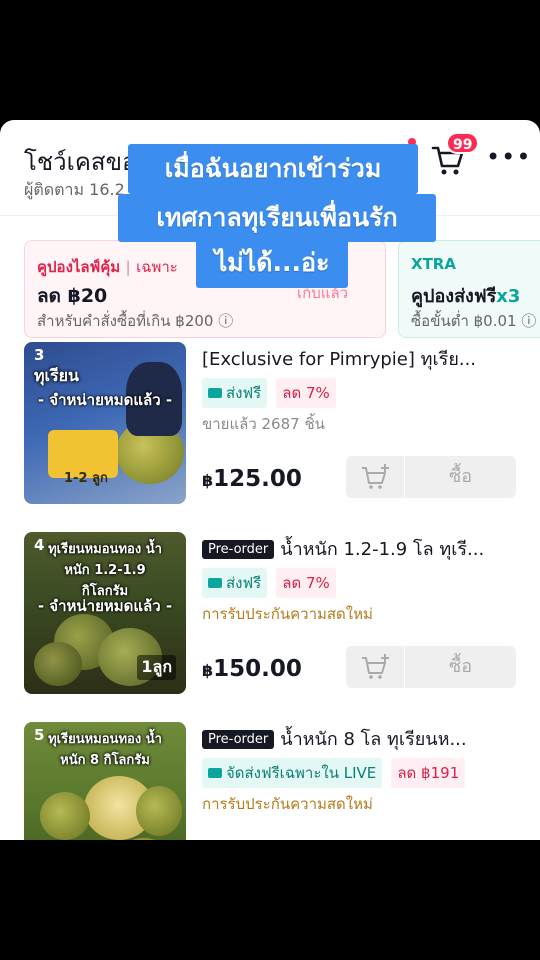  What do you see at coordinates (157, 267) in the screenshot?
I see `coupon-tag-exclusive: เฉพาะ` at bounding box center [157, 267].